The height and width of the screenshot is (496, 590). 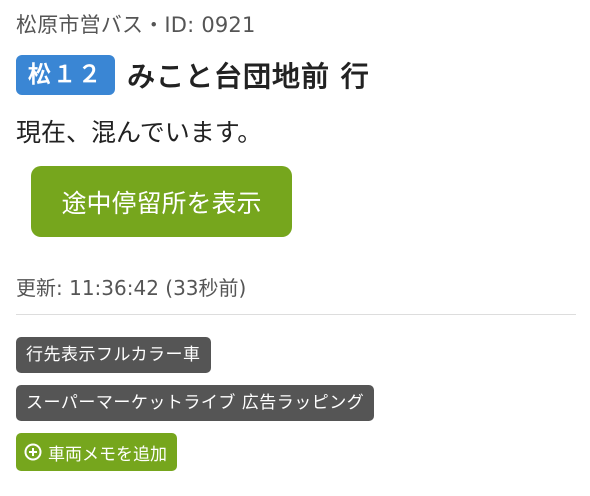 I want to click on vehicle-tag: 行先表示フルカラー車, so click(x=113, y=355).